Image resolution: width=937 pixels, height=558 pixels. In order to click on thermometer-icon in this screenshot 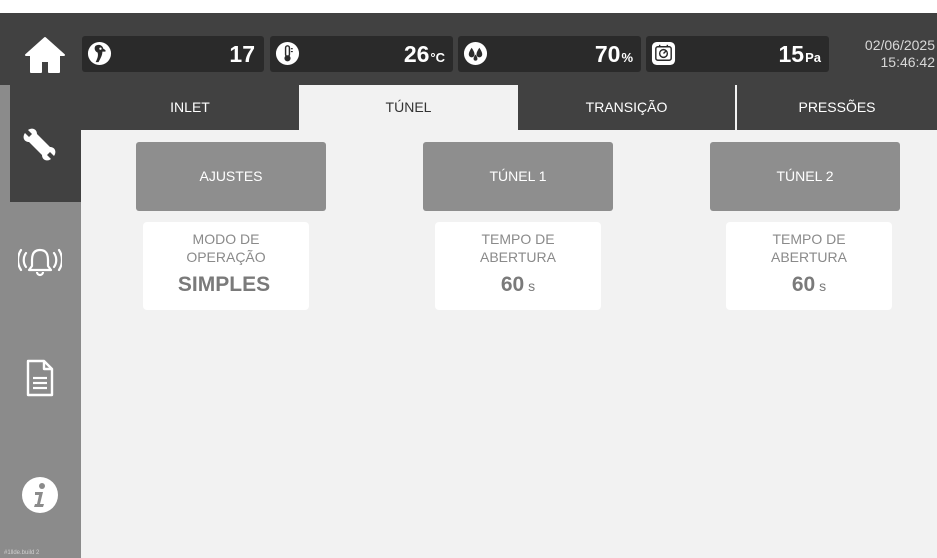, I will do `click(287, 53)`.